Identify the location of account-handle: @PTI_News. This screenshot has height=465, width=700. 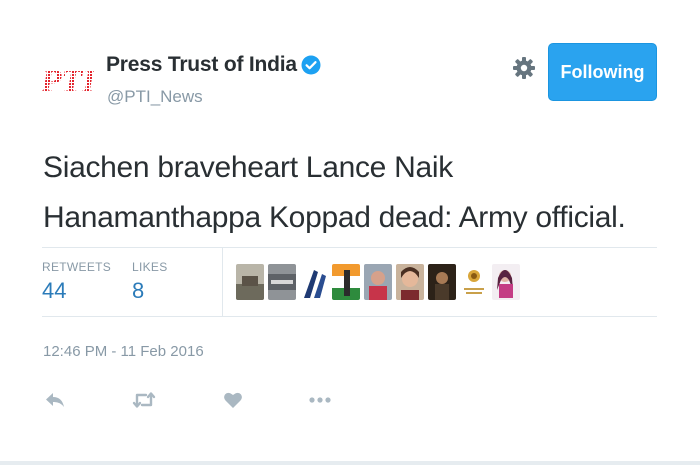
(155, 97).